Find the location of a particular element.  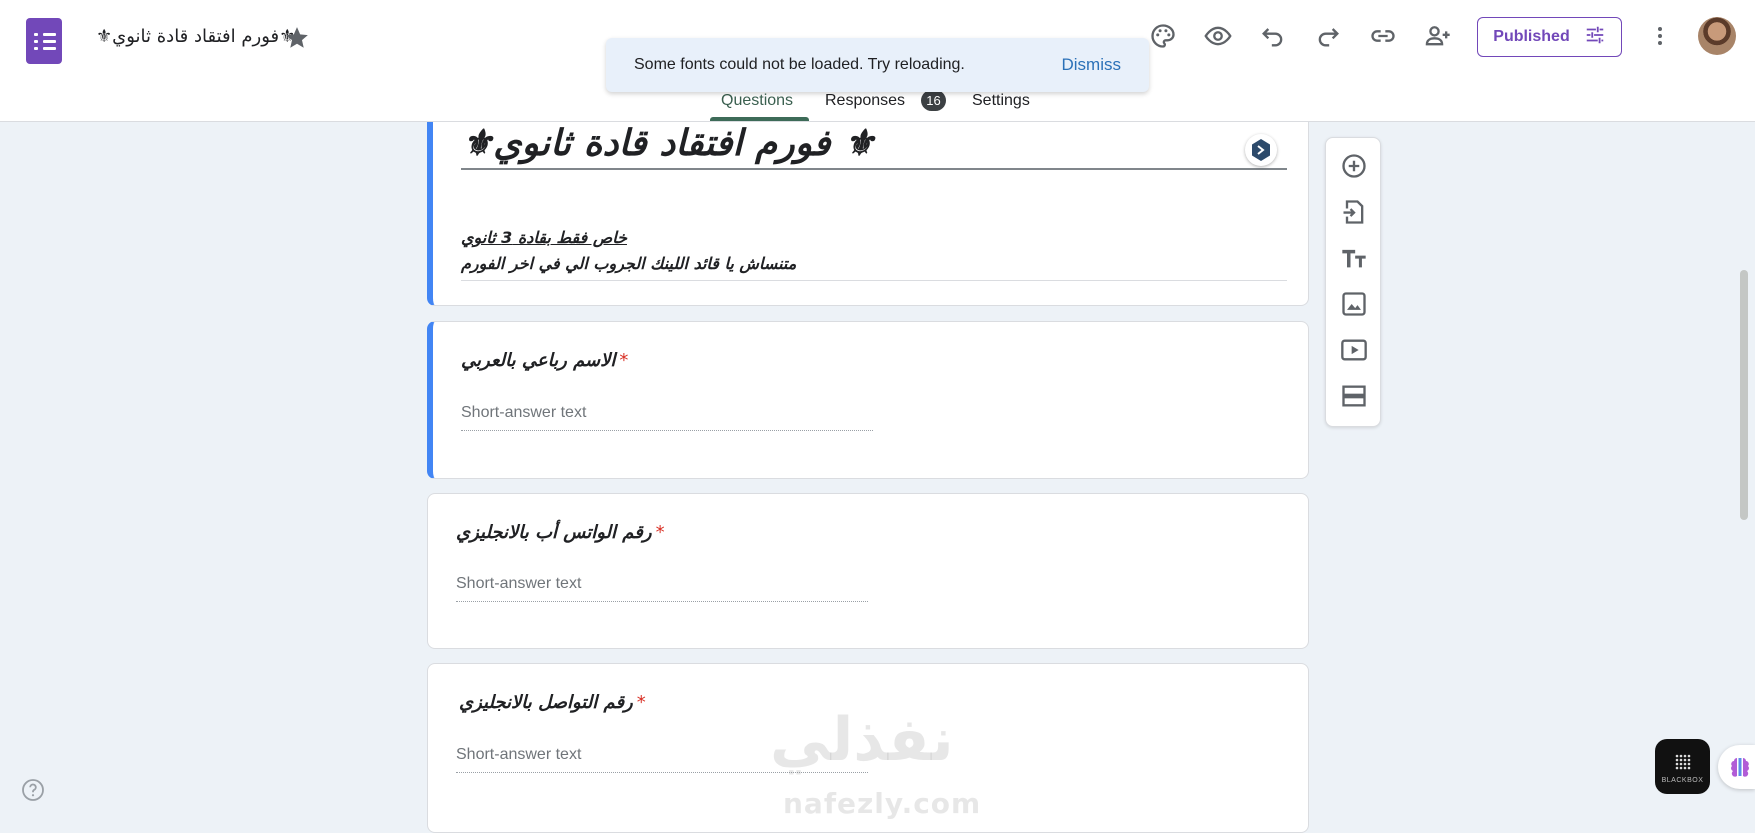

add-title-icon is located at coordinates (1354, 258).